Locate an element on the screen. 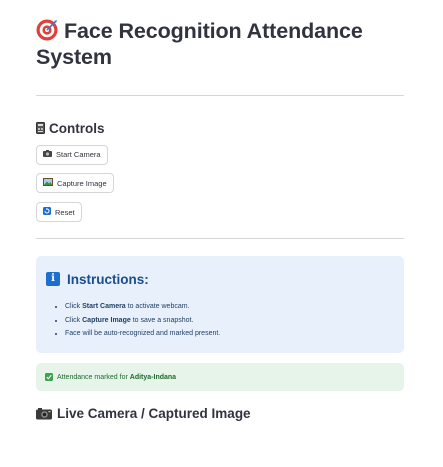 This screenshot has width=443, height=467. reset-button: Reset is located at coordinates (59, 212).